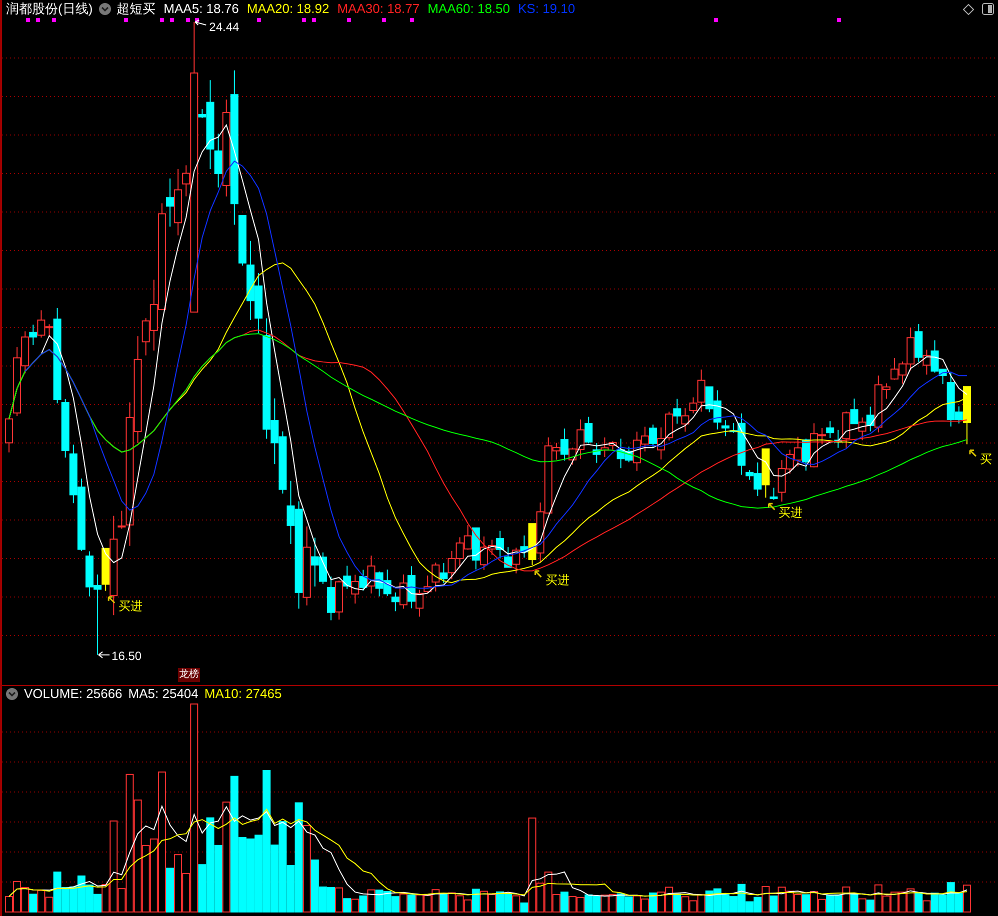 The height and width of the screenshot is (916, 998). I want to click on legend-value: MAA20: 18.92, so click(288, 8).